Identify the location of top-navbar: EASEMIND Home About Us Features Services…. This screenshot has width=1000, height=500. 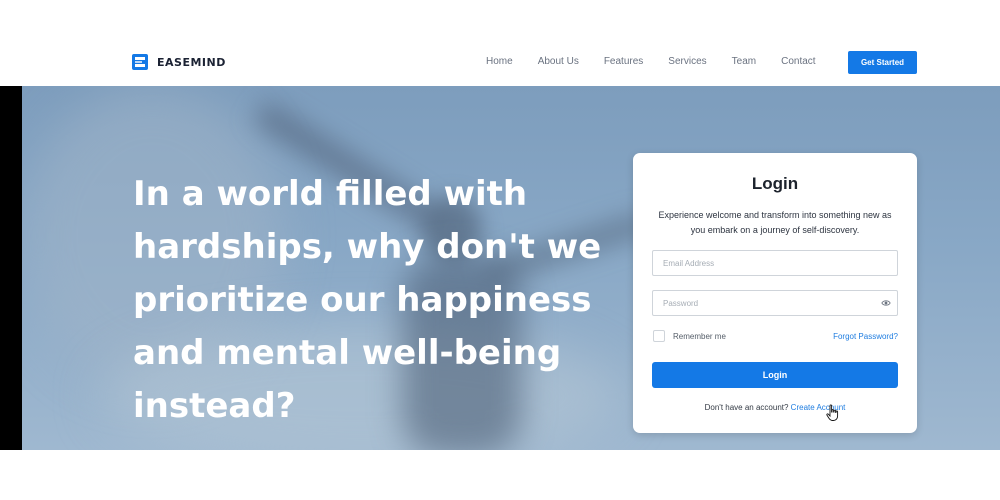
(500, 63).